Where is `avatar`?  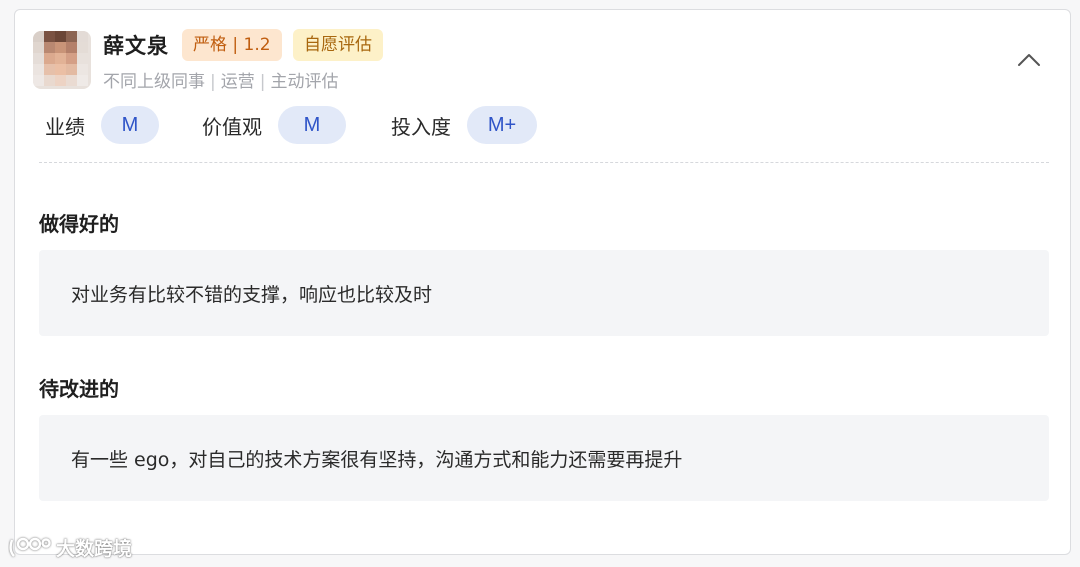 avatar is located at coordinates (62, 60).